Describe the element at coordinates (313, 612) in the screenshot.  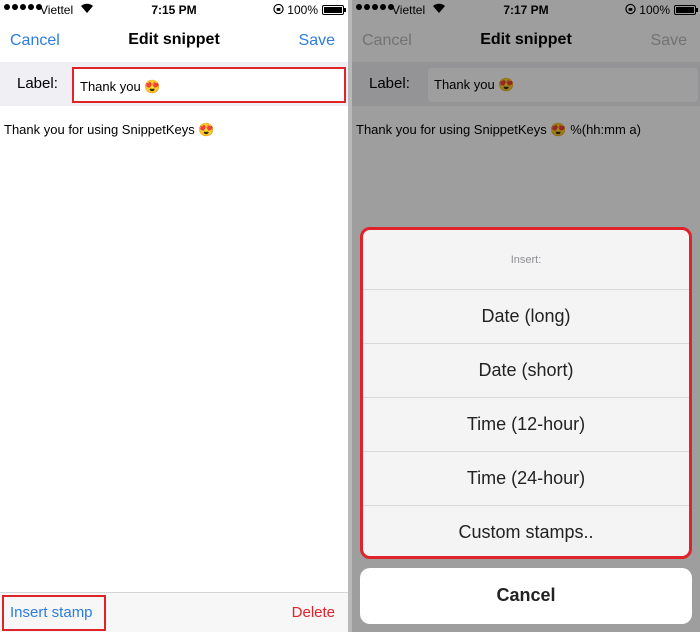
I see `delete-button: Delete` at that location.